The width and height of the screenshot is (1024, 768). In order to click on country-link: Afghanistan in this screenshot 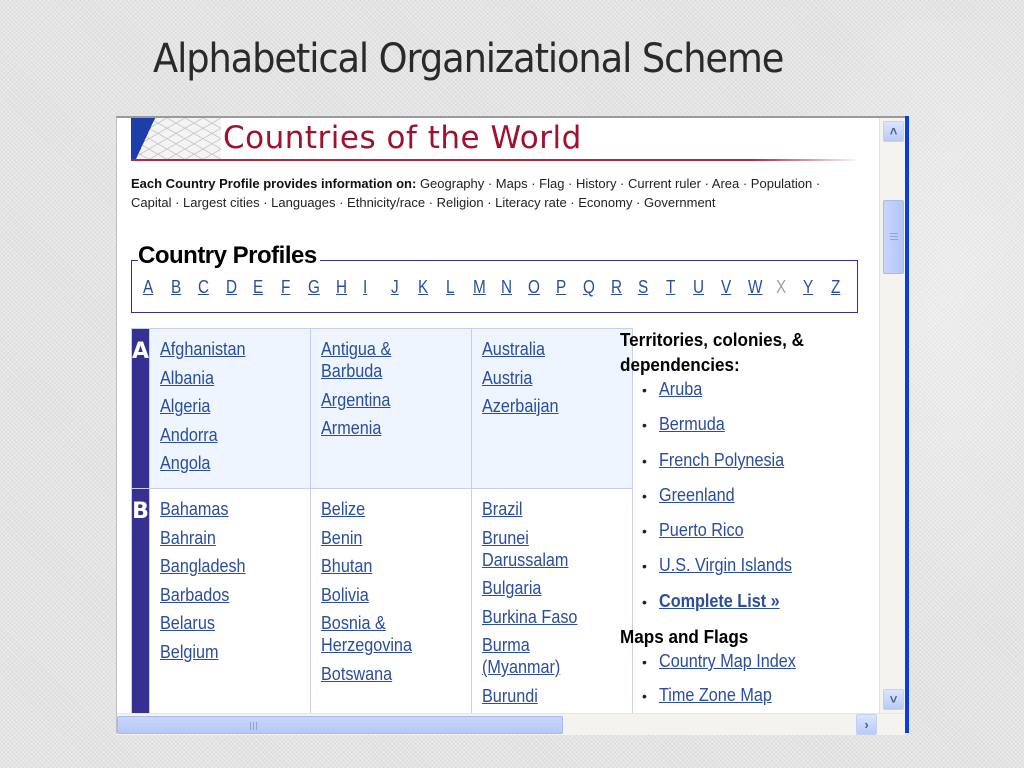, I will do `click(223, 349)`.